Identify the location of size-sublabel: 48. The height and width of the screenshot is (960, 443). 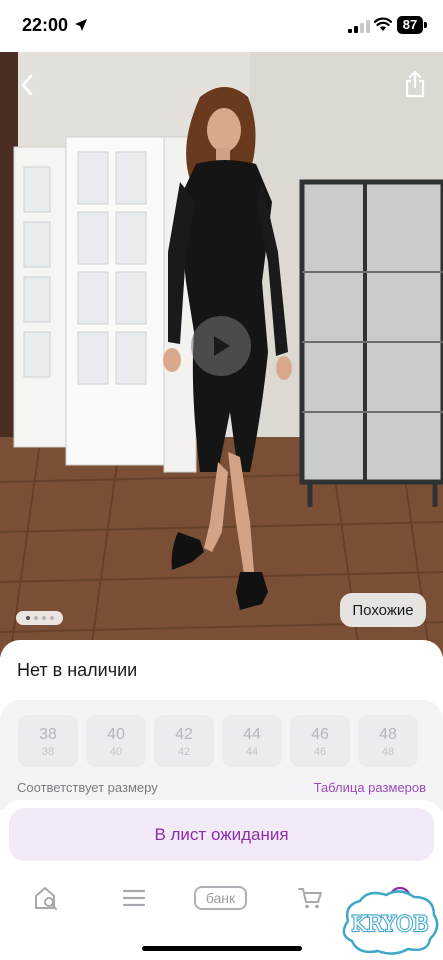
(388, 752).